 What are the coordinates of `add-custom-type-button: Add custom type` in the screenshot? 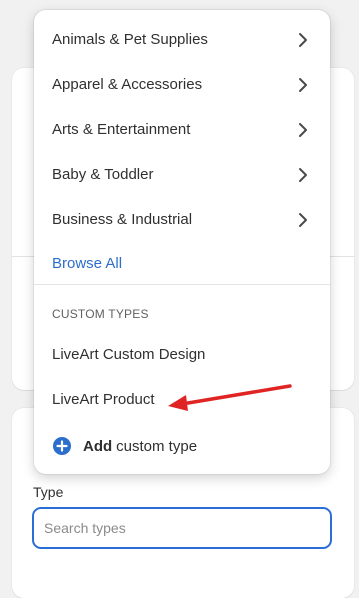 It's located at (124, 446).